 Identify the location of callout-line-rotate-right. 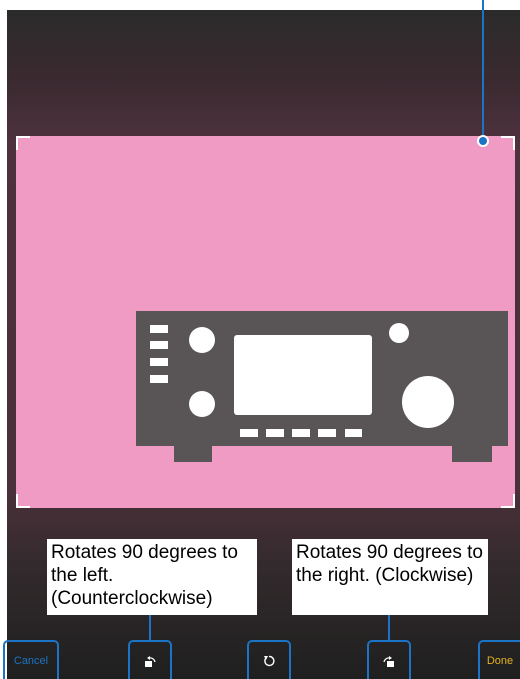
(389, 628).